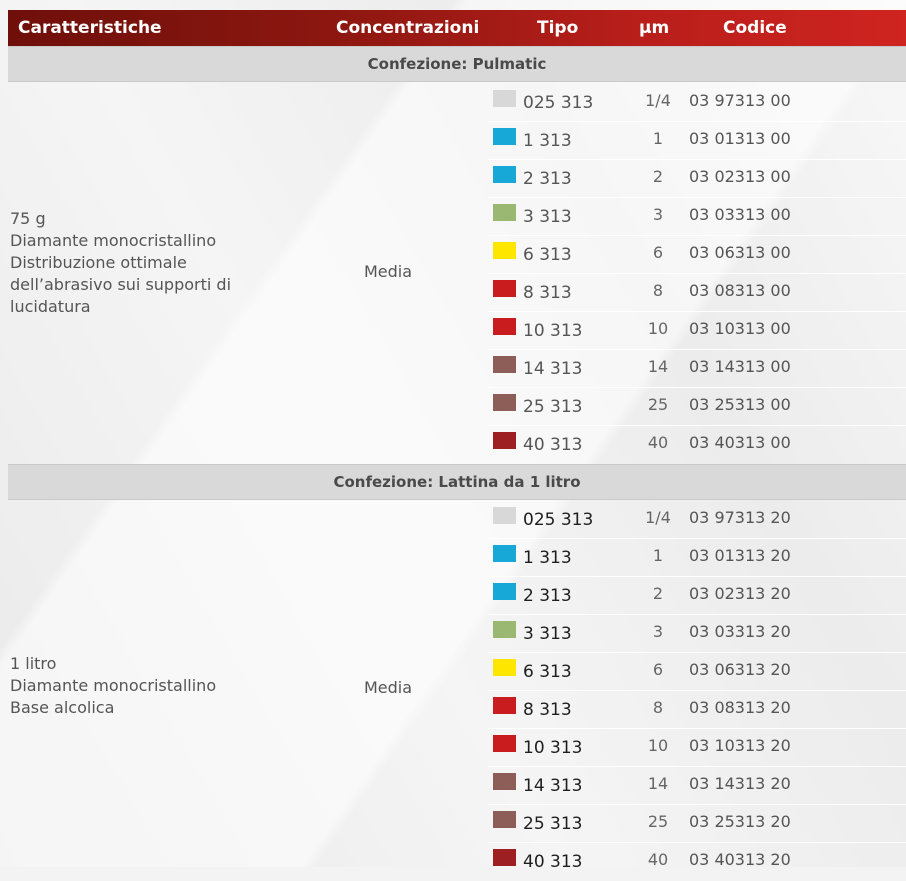  What do you see at coordinates (457, 179) in the screenshot?
I see `table-row: 2 313 2 03 02313 00` at bounding box center [457, 179].